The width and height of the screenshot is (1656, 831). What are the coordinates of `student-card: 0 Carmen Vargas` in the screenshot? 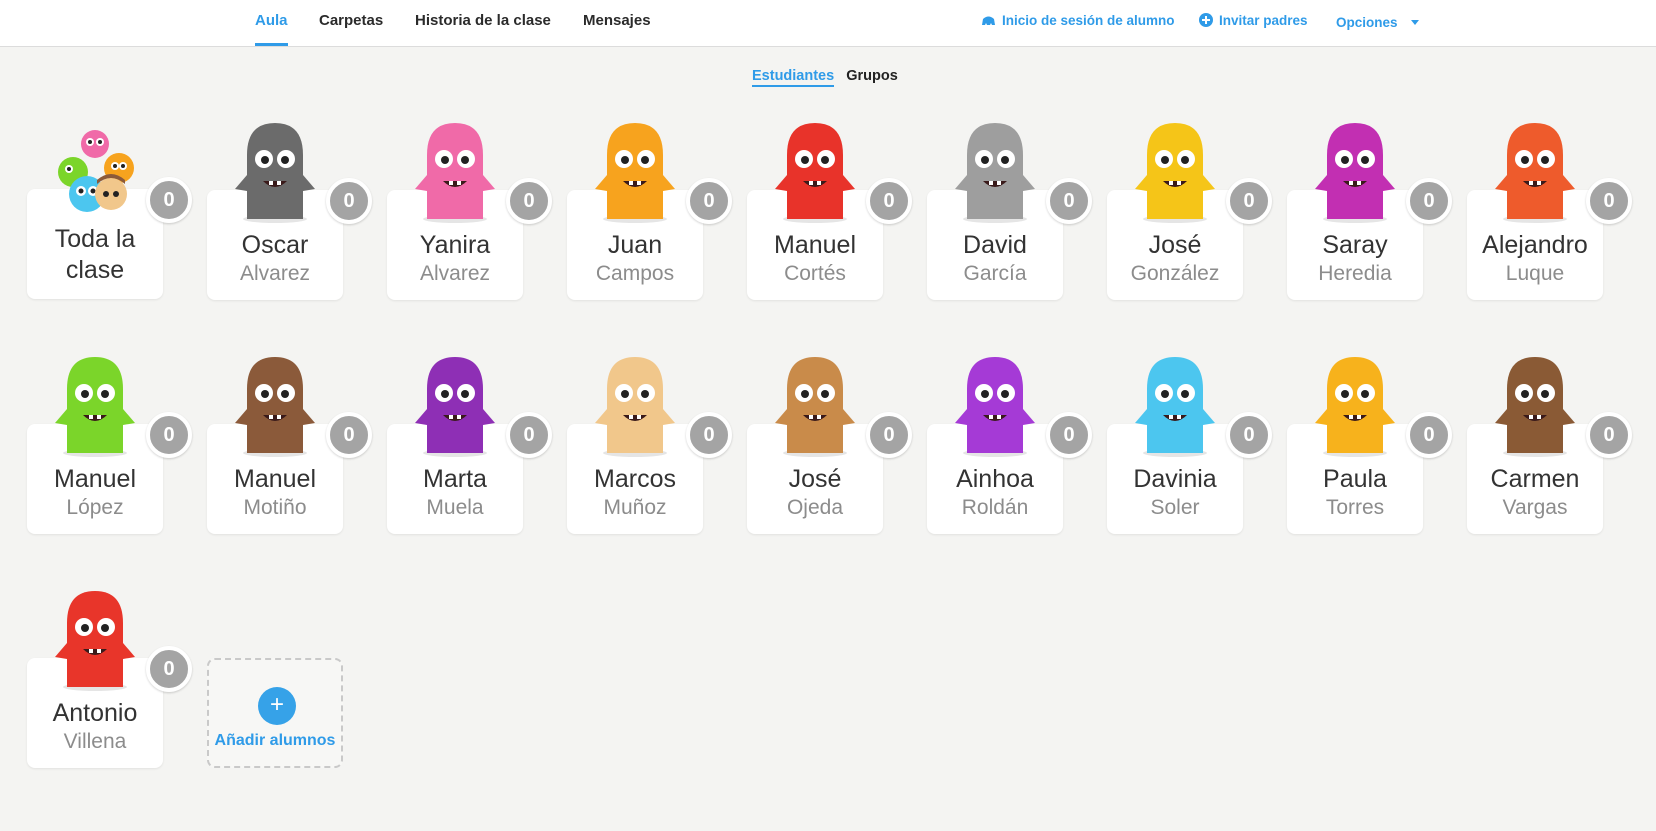 It's located at (1549, 445).